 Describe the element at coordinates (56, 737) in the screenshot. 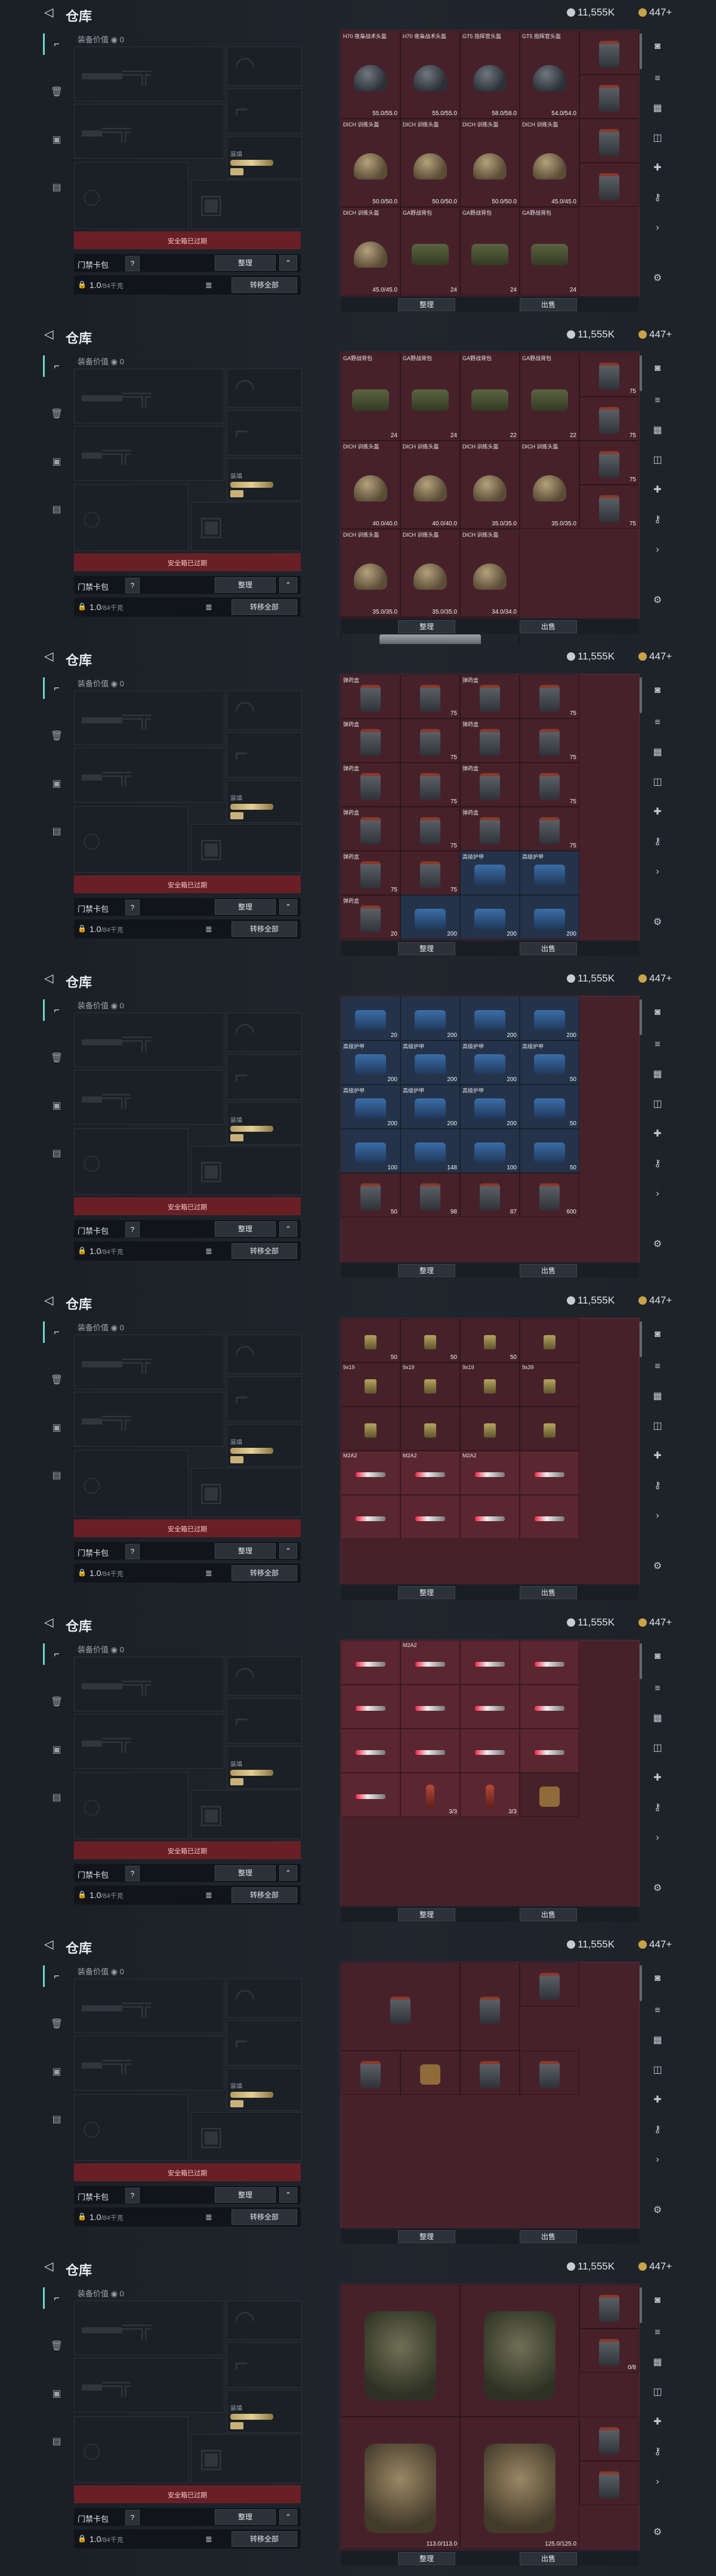

I see `trash-icon: 🗑` at that location.